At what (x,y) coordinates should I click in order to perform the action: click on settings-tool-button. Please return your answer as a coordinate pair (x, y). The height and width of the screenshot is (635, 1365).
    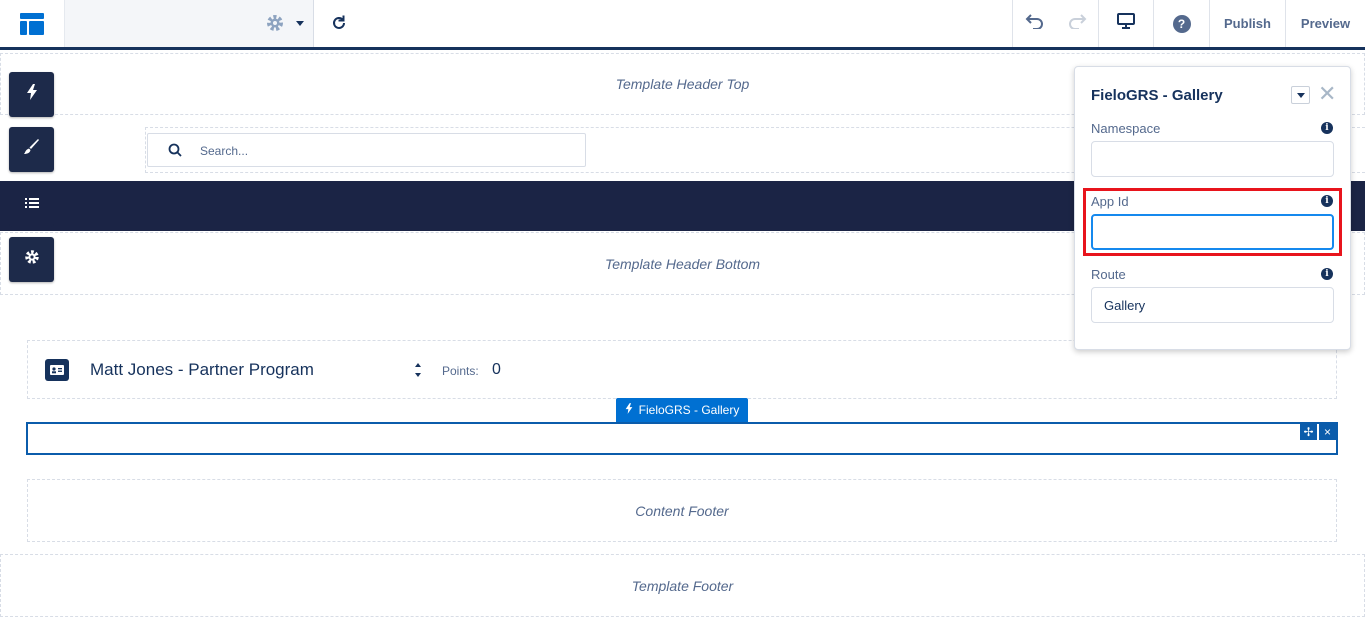
    Looking at the image, I should click on (31, 259).